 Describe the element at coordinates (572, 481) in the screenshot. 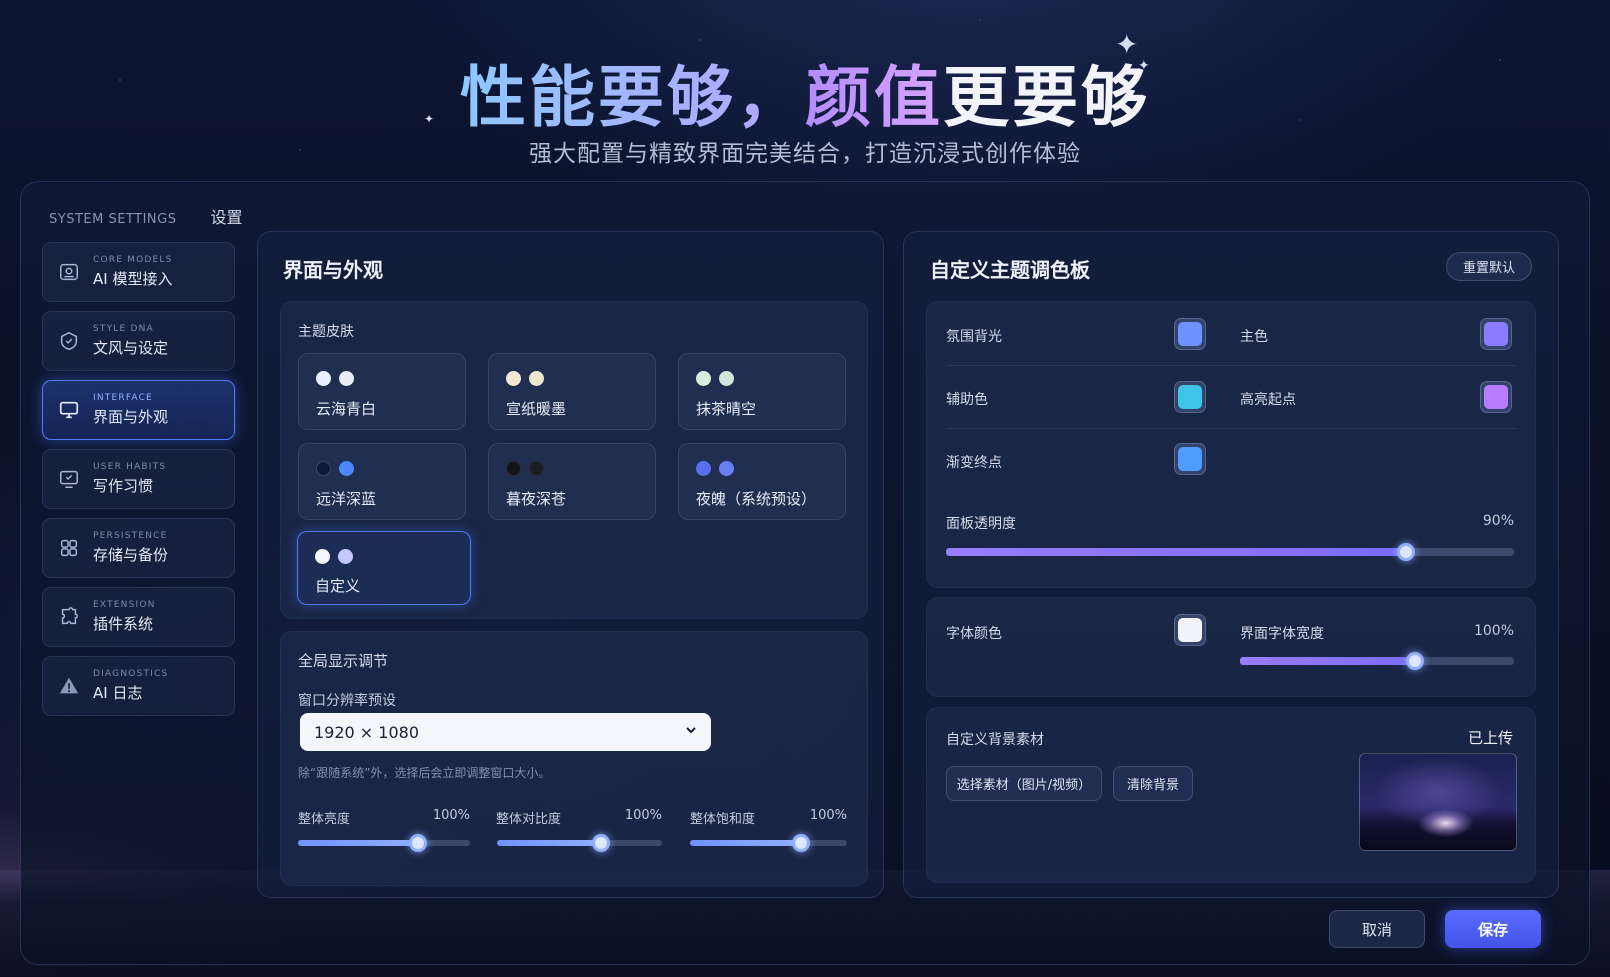

I see `theme-card-muye: 暮夜深苍` at that location.